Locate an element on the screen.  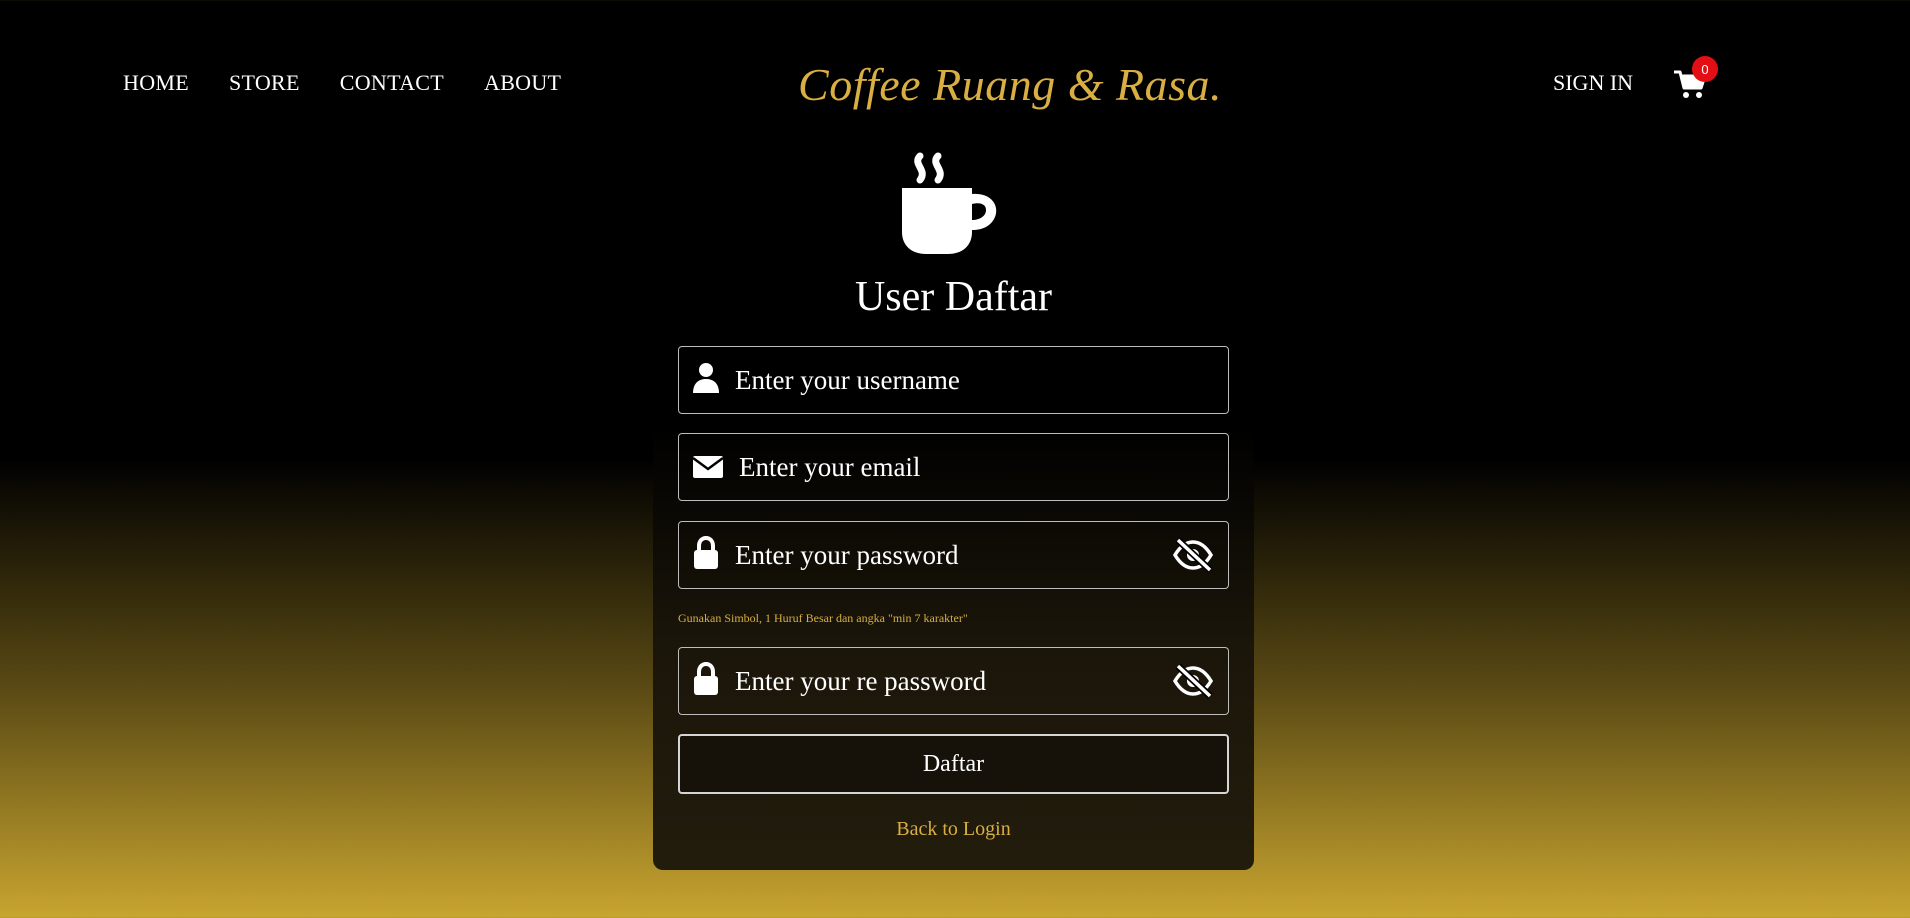
email-field is located at coordinates (953, 467).